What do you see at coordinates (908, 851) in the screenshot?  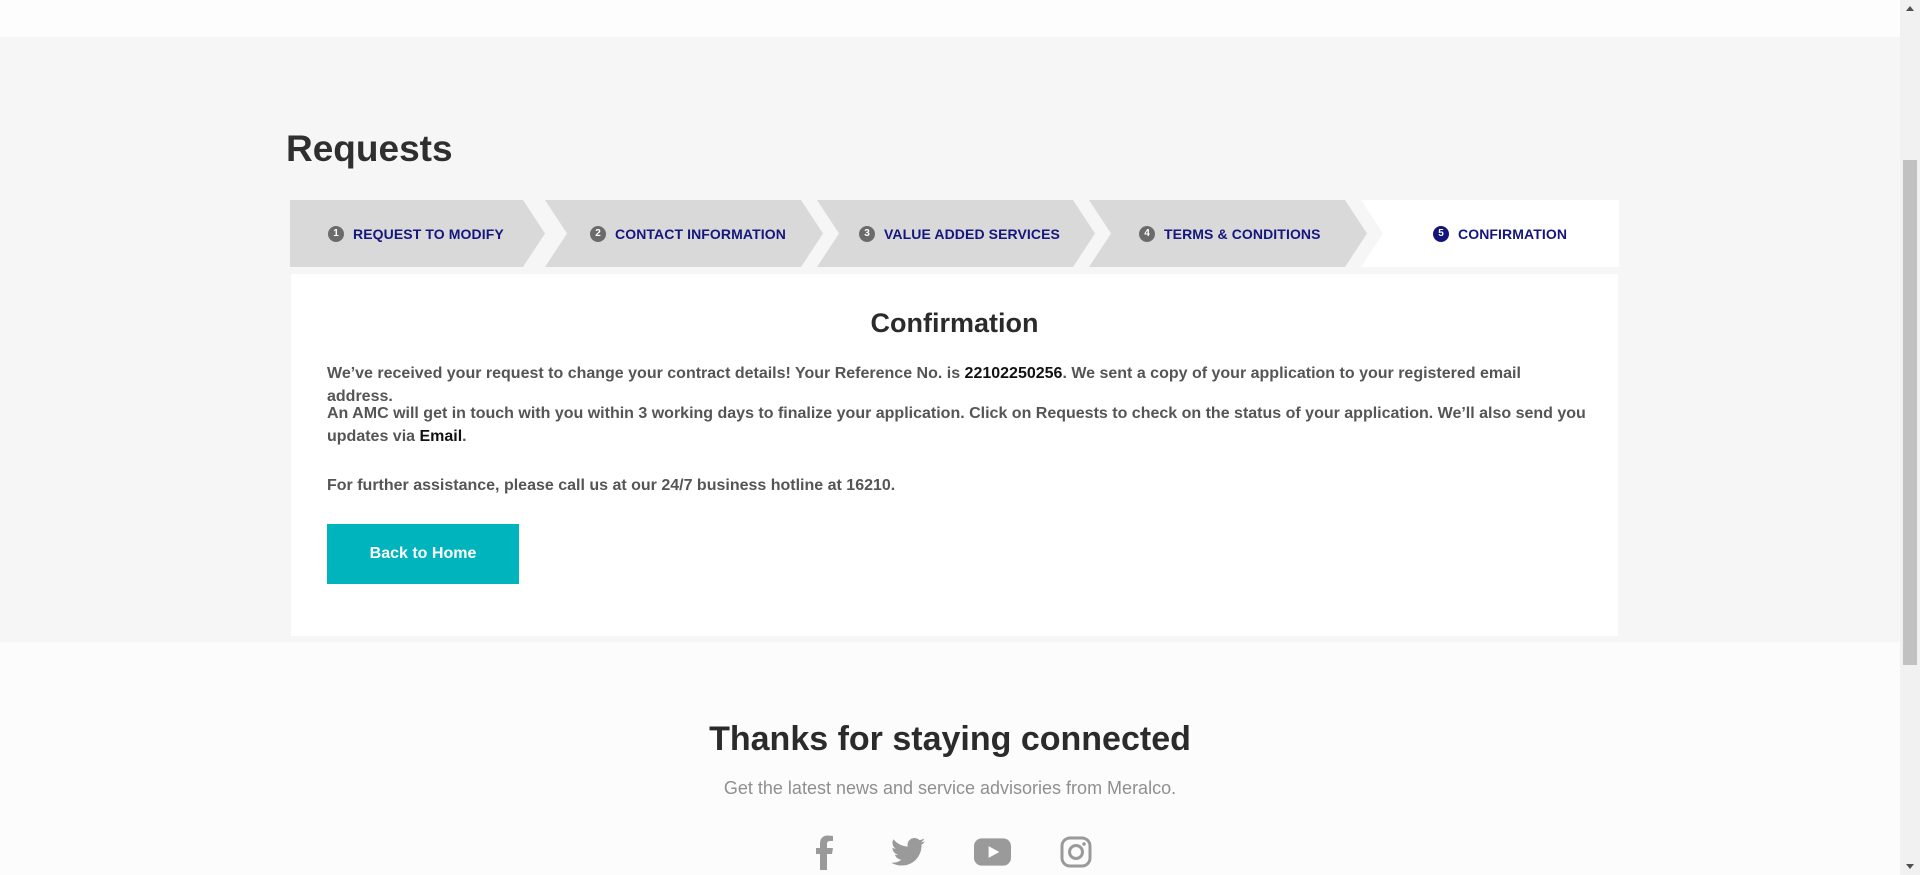 I see `twitter-icon` at bounding box center [908, 851].